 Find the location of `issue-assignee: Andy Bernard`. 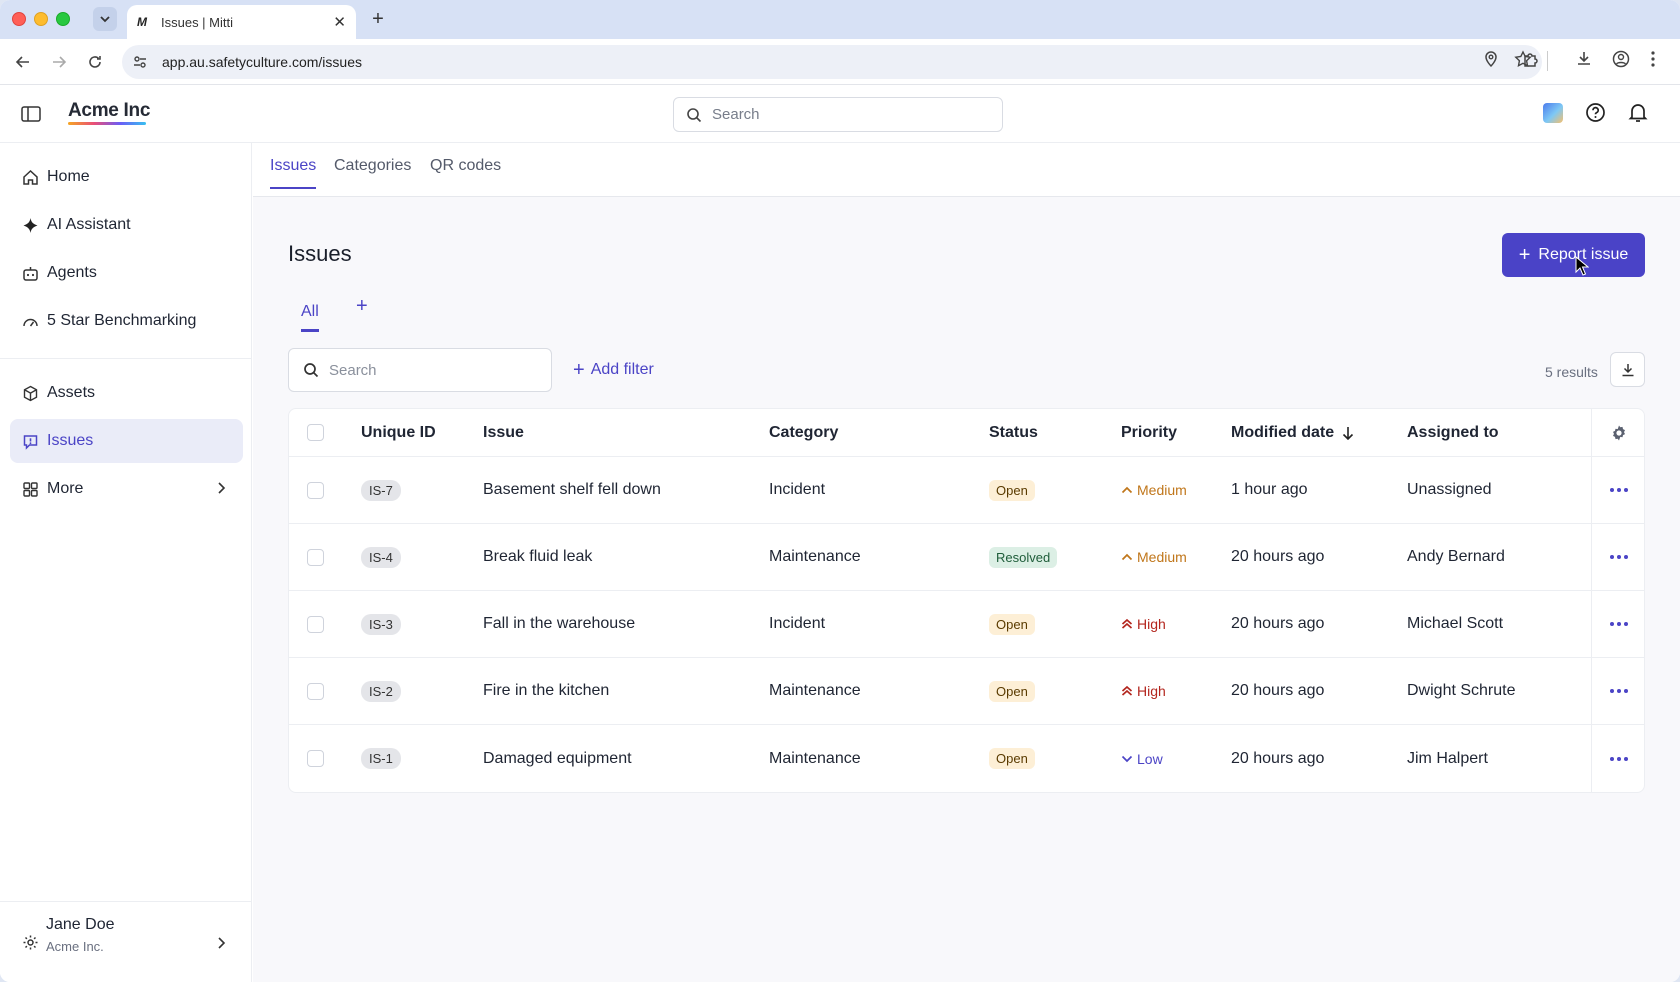

issue-assignee: Andy Bernard is located at coordinates (1456, 556).